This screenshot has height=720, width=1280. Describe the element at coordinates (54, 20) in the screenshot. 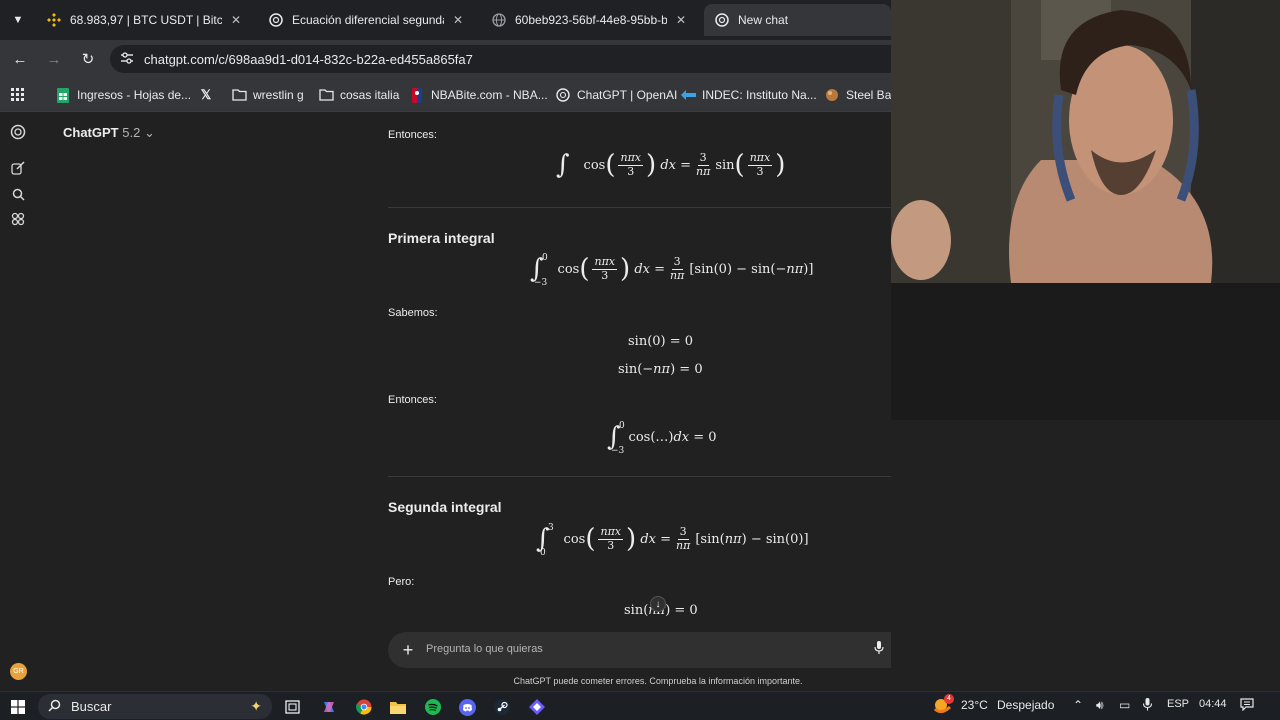

I see `binance-icon` at that location.